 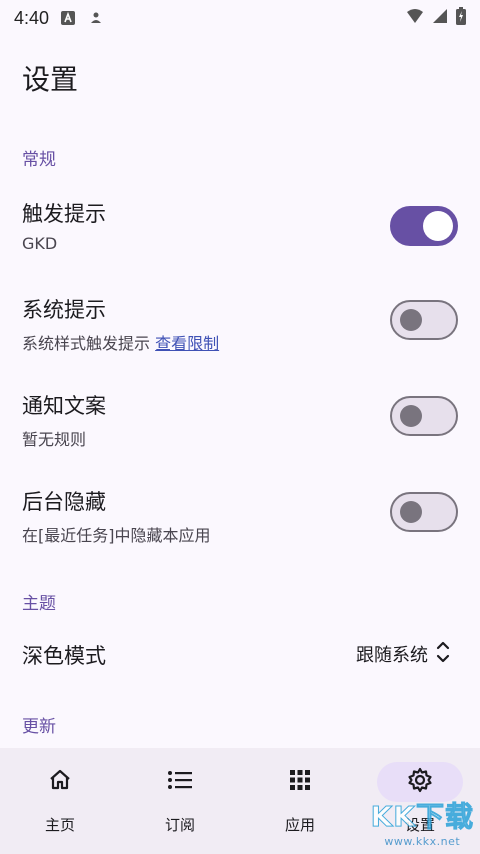 I want to click on system-hint-toggle, so click(x=424, y=320).